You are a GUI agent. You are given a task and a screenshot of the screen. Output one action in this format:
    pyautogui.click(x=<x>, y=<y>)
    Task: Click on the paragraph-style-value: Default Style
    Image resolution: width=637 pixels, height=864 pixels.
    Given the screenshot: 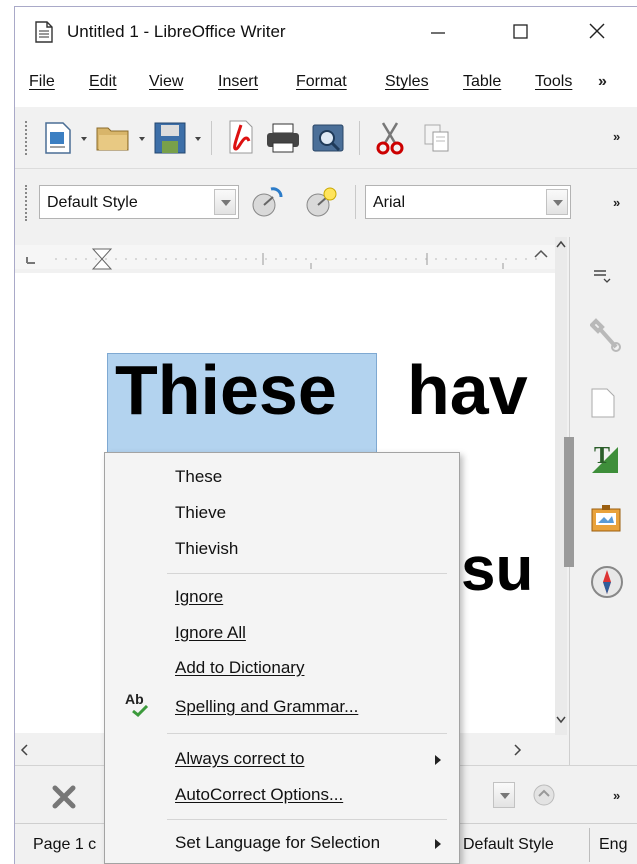 What is the action you would take?
    pyautogui.click(x=92, y=202)
    